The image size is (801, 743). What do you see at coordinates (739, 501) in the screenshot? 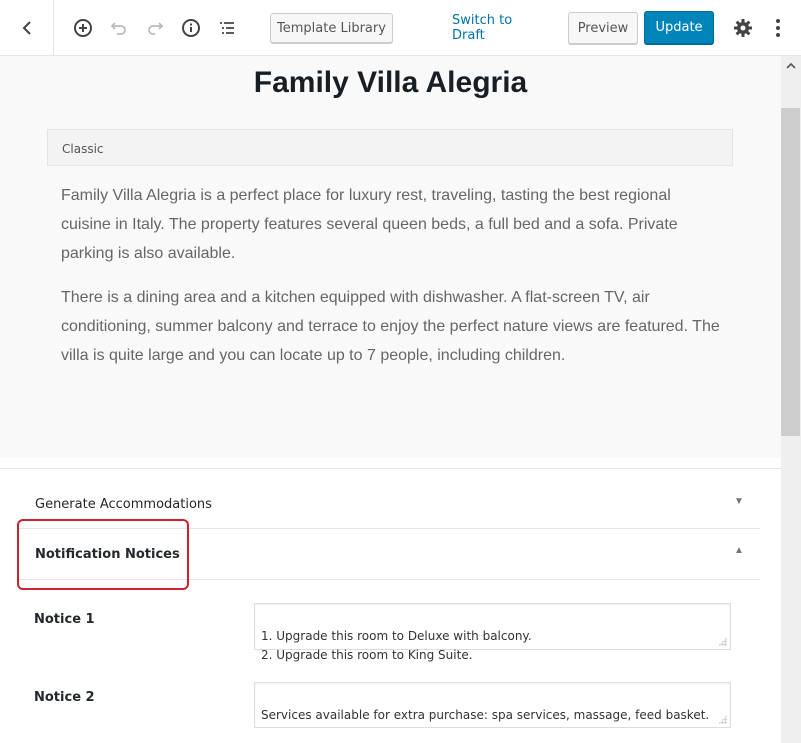
I see `caret-down-icon: ▼` at bounding box center [739, 501].